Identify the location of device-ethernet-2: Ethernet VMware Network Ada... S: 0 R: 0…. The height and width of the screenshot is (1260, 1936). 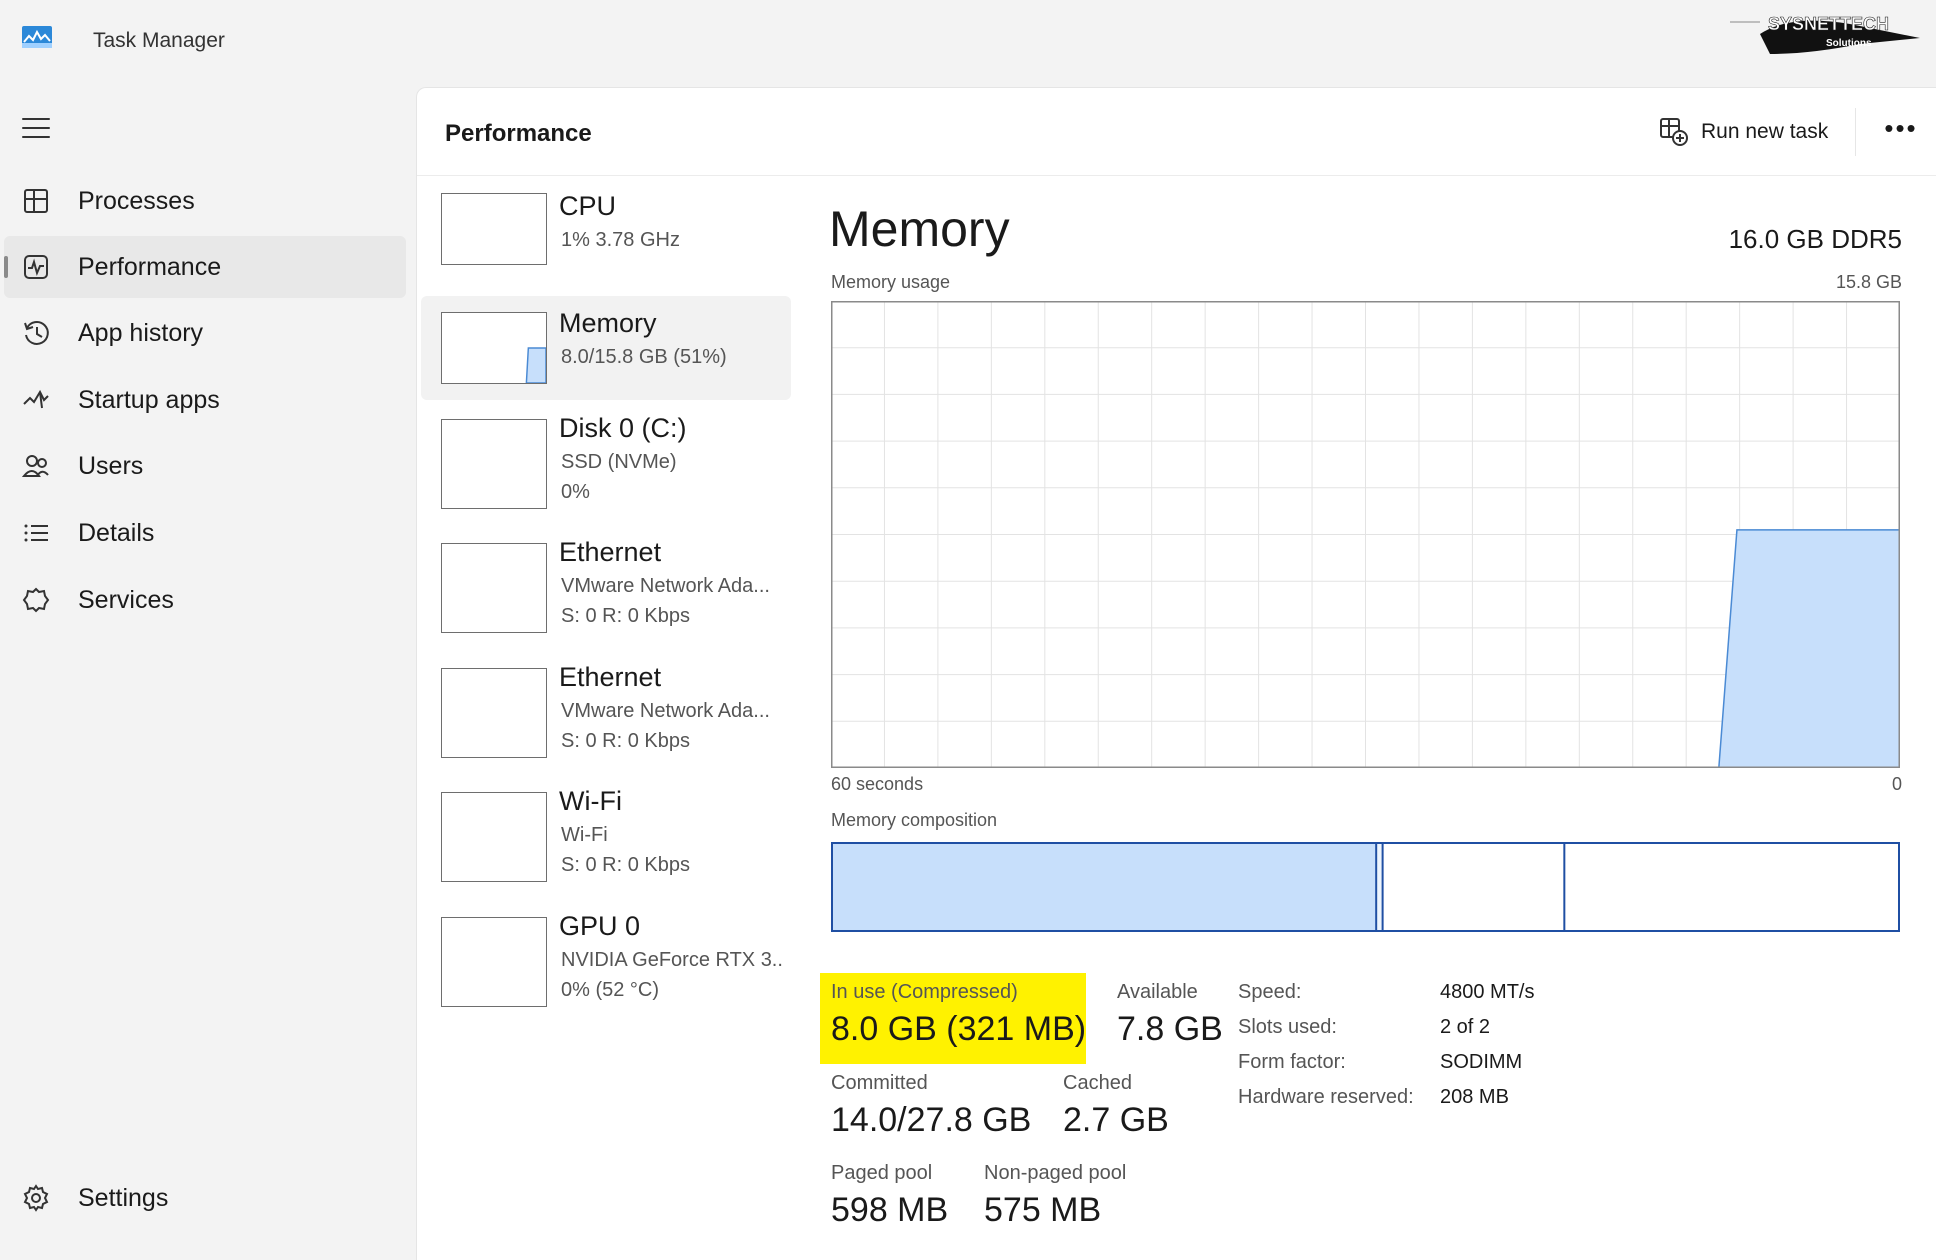
(606, 712).